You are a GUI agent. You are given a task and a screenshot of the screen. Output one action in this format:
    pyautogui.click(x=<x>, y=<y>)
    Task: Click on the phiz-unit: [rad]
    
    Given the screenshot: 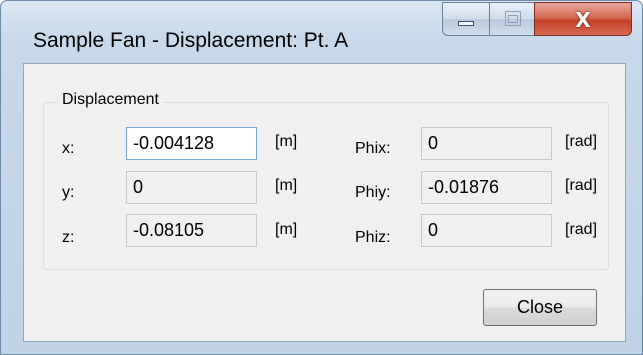 What is the action you would take?
    pyautogui.click(x=581, y=229)
    